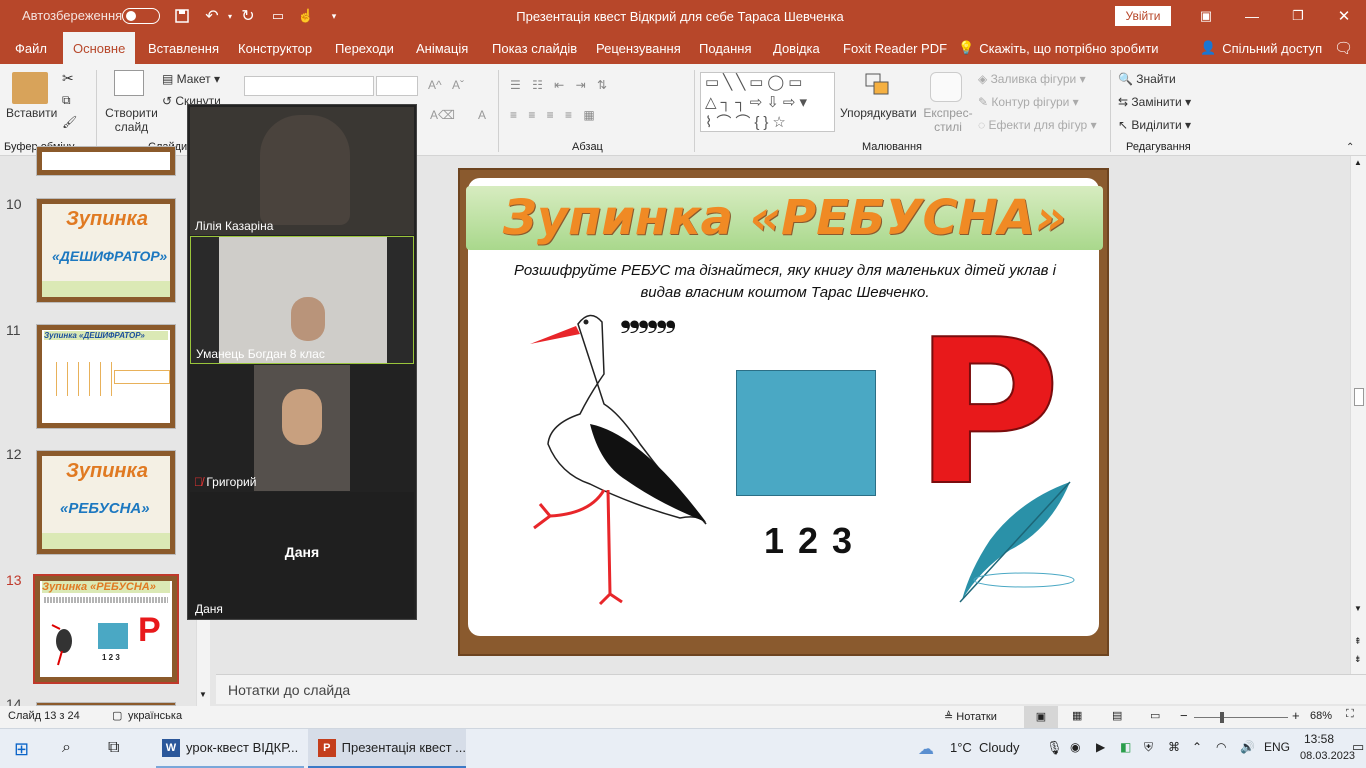 This screenshot has height=768, width=1366. Describe the element at coordinates (302, 171) in the screenshot. I see `participant-tile: Лілія Казаріна` at that location.